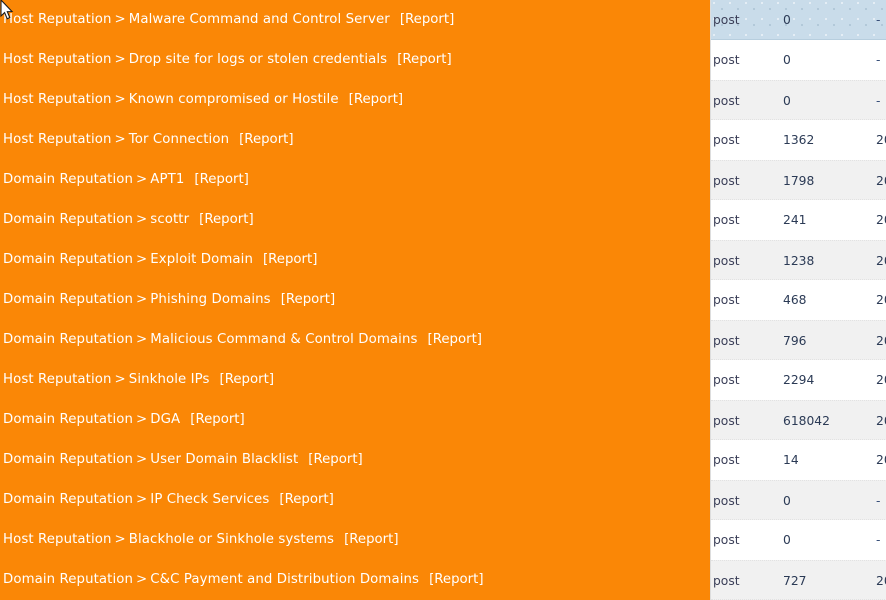 Image resolution: width=886 pixels, height=600 pixels. What do you see at coordinates (355, 260) in the screenshot?
I see `feed-list-item: Domain Reputation > Exploit Domain [Report]` at bounding box center [355, 260].